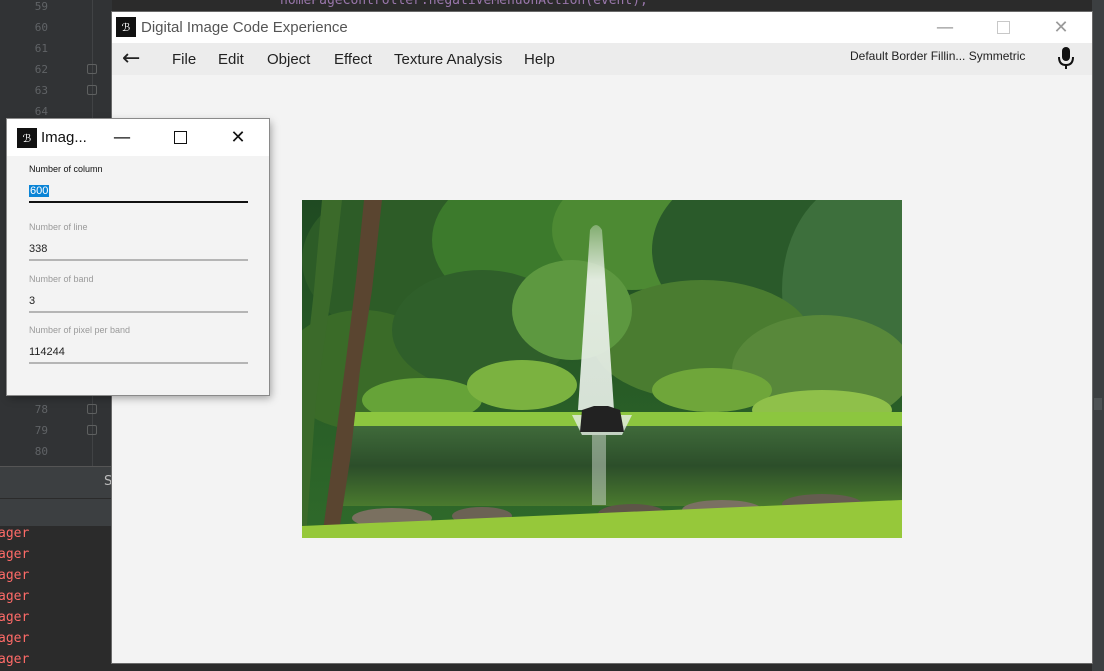  I want to click on line-number: 78, so click(41, 409).